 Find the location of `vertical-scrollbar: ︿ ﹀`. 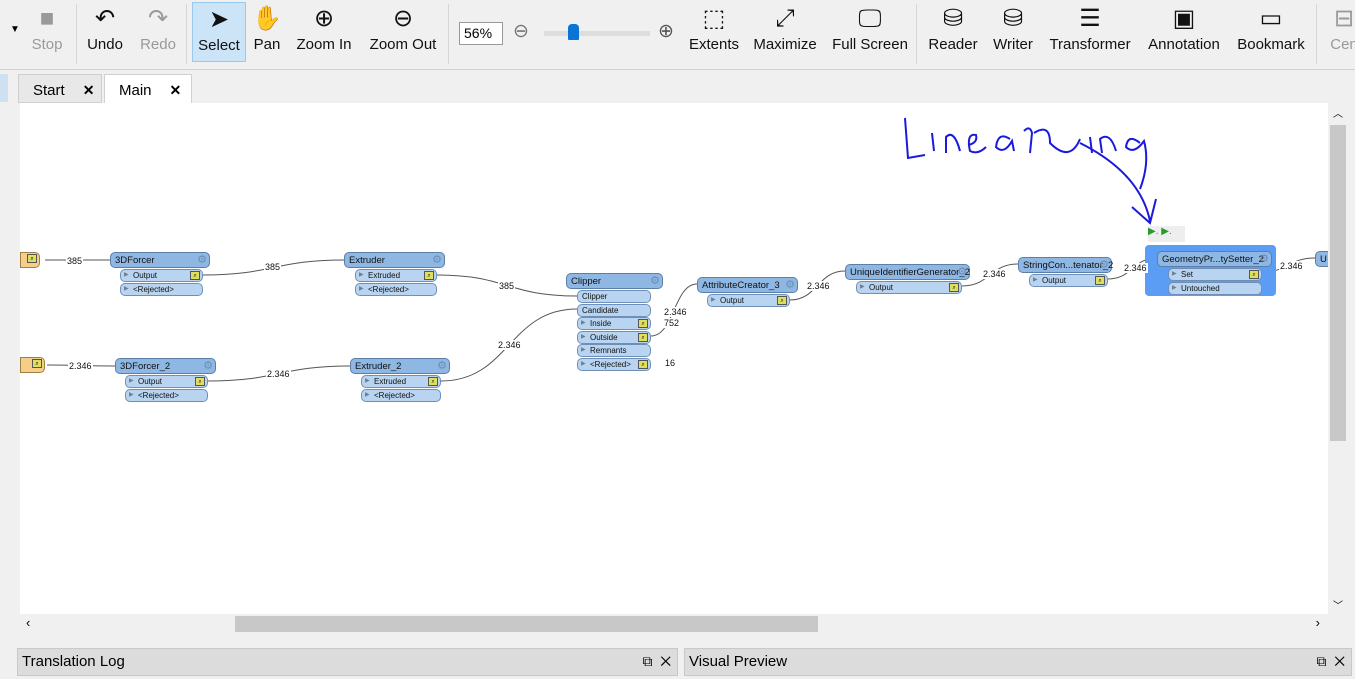

vertical-scrollbar: ︿ ﹀ is located at coordinates (1338, 358).